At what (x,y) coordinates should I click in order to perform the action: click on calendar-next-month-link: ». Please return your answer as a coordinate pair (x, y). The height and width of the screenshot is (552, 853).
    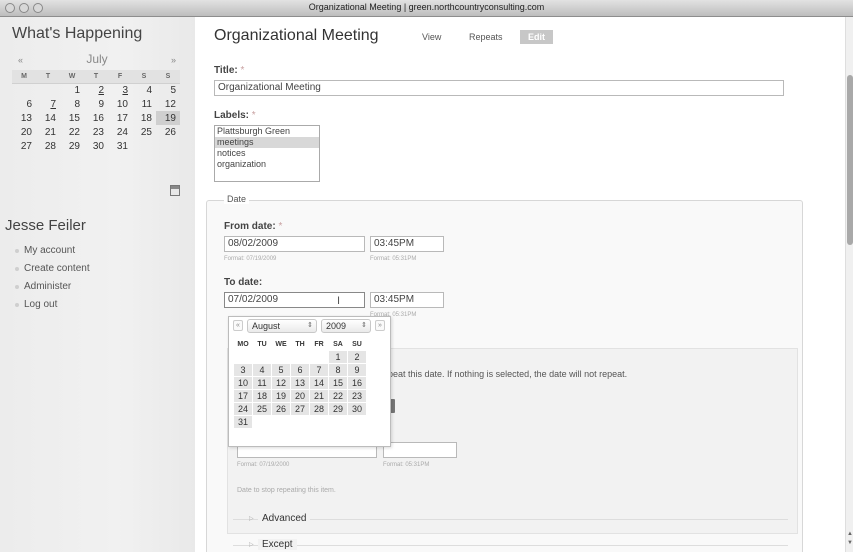
    Looking at the image, I should click on (173, 60).